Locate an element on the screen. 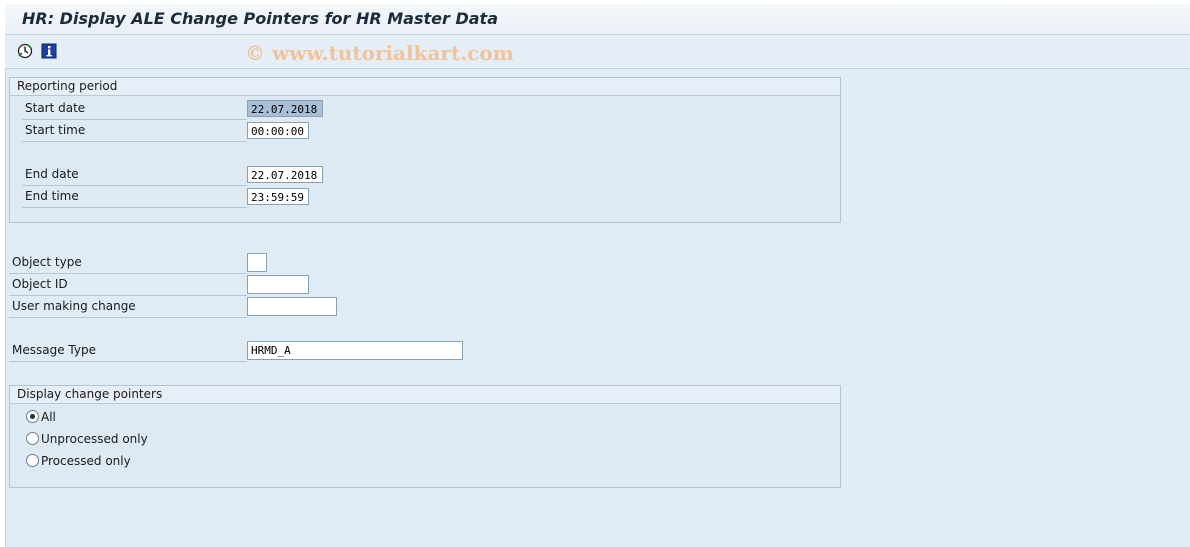 This screenshot has height=547, width=1190. user-making-change-field is located at coordinates (292, 306).